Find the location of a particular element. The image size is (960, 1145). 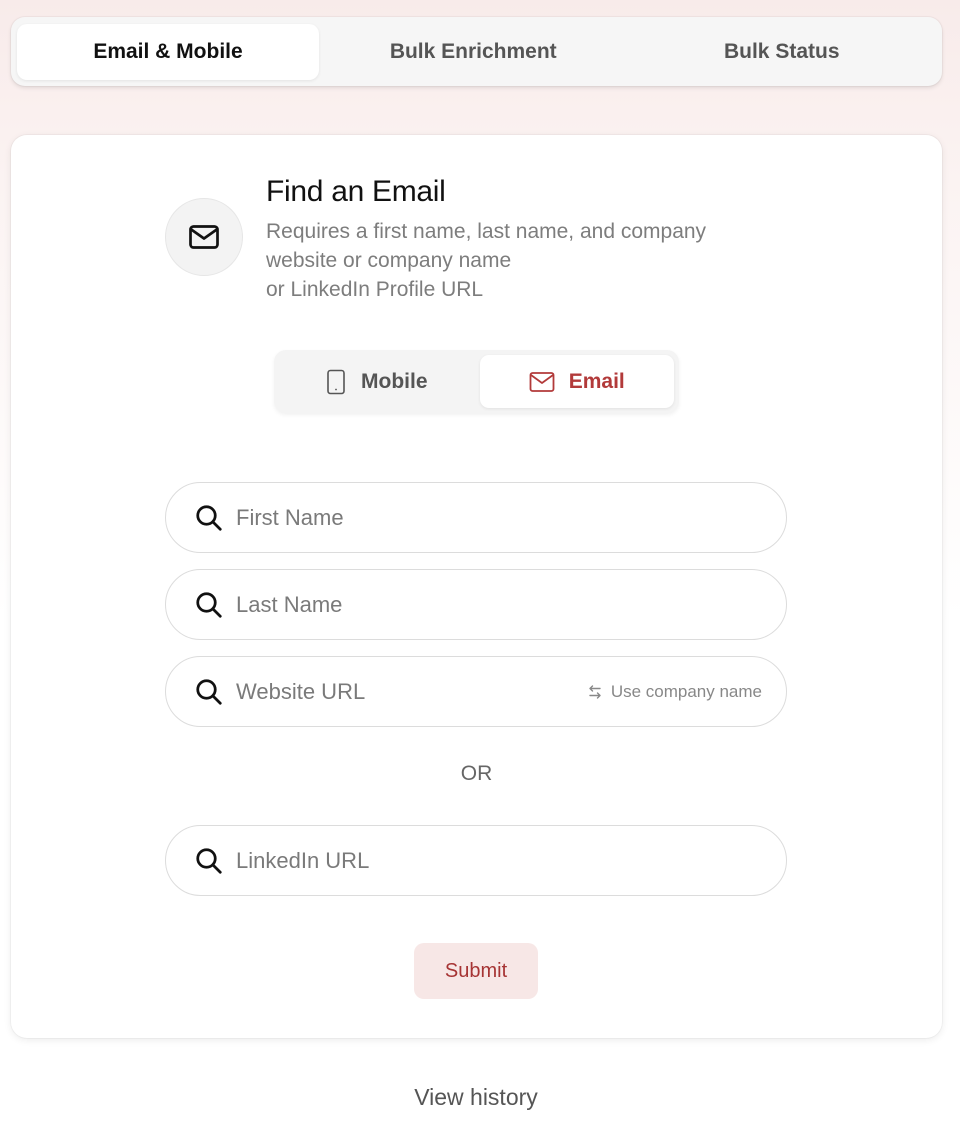

page-title: Find an Email is located at coordinates (356, 191).